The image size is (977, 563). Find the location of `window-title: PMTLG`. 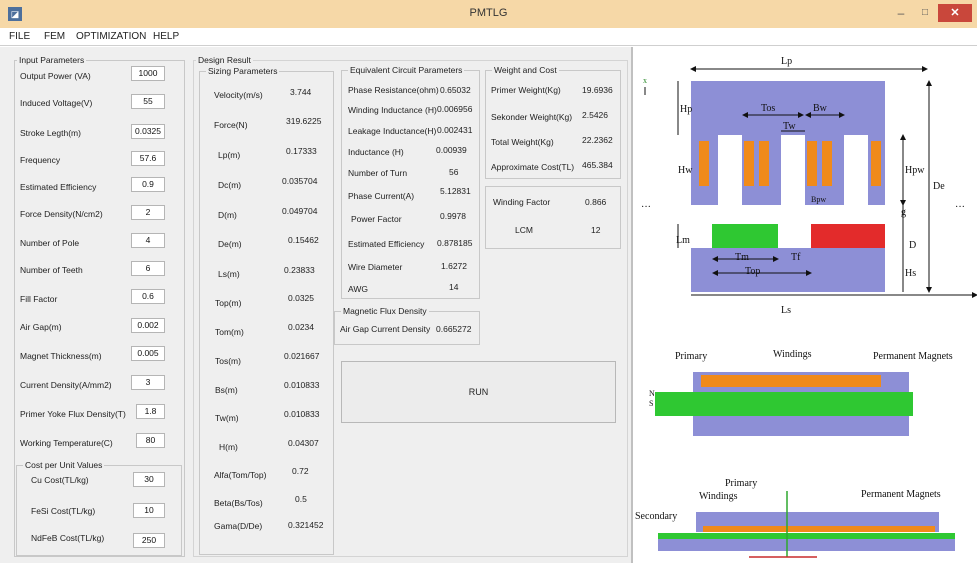

window-title: PMTLG is located at coordinates (488, 13).